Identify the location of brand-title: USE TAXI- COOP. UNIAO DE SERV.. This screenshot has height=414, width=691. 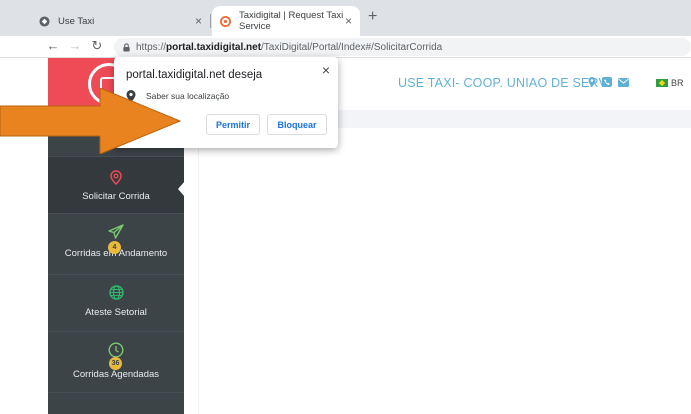
(504, 83).